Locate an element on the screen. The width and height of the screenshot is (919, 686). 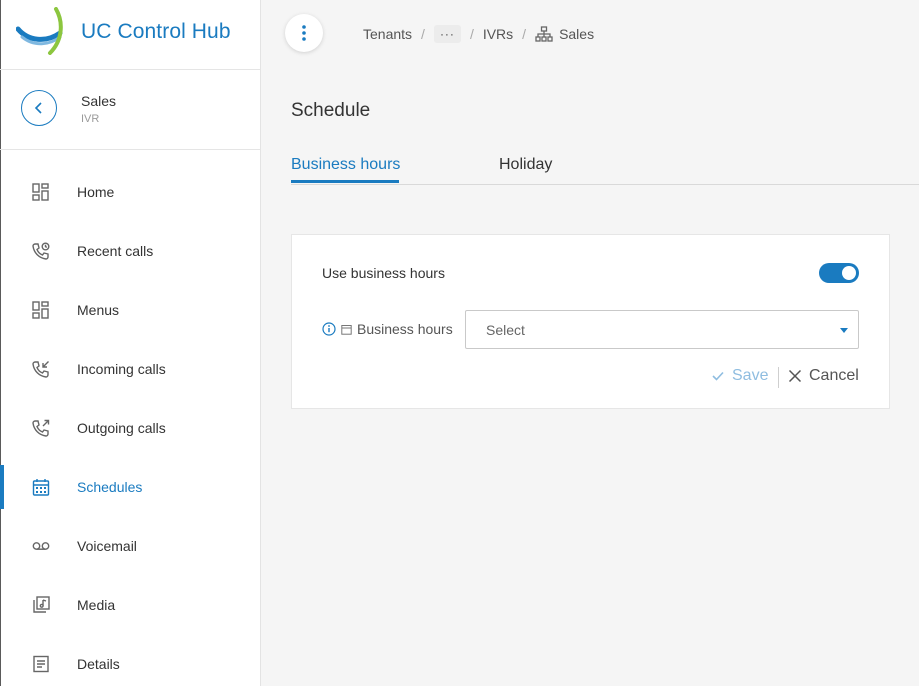
save-button-label: Save is located at coordinates (750, 375).